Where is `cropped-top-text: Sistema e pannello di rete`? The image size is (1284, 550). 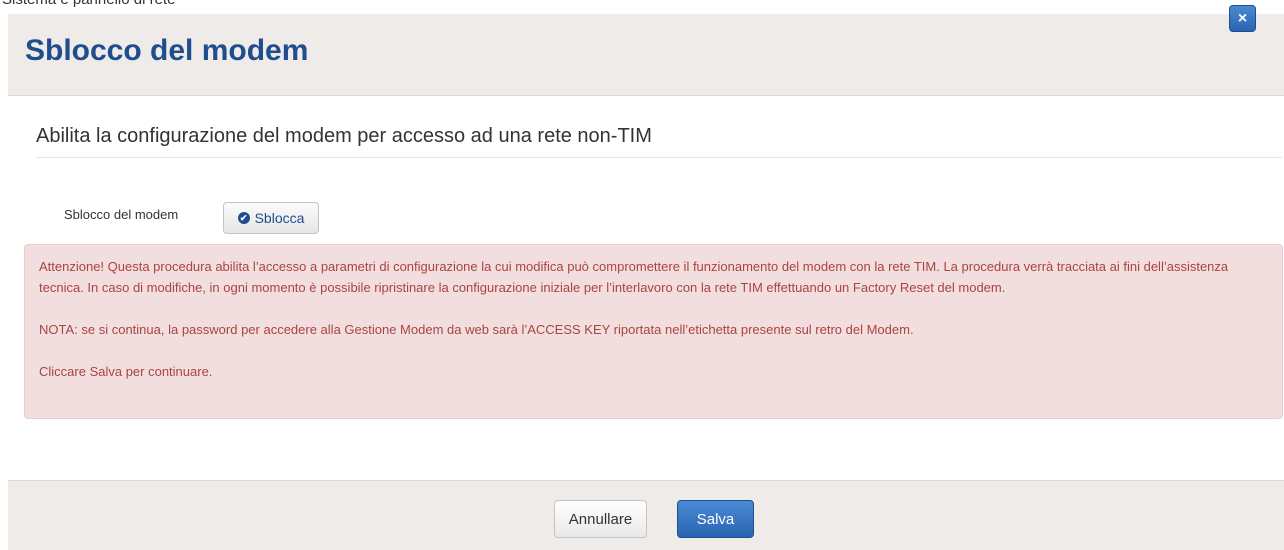
cropped-top-text: Sistema e pannello di rete is located at coordinates (88, 4).